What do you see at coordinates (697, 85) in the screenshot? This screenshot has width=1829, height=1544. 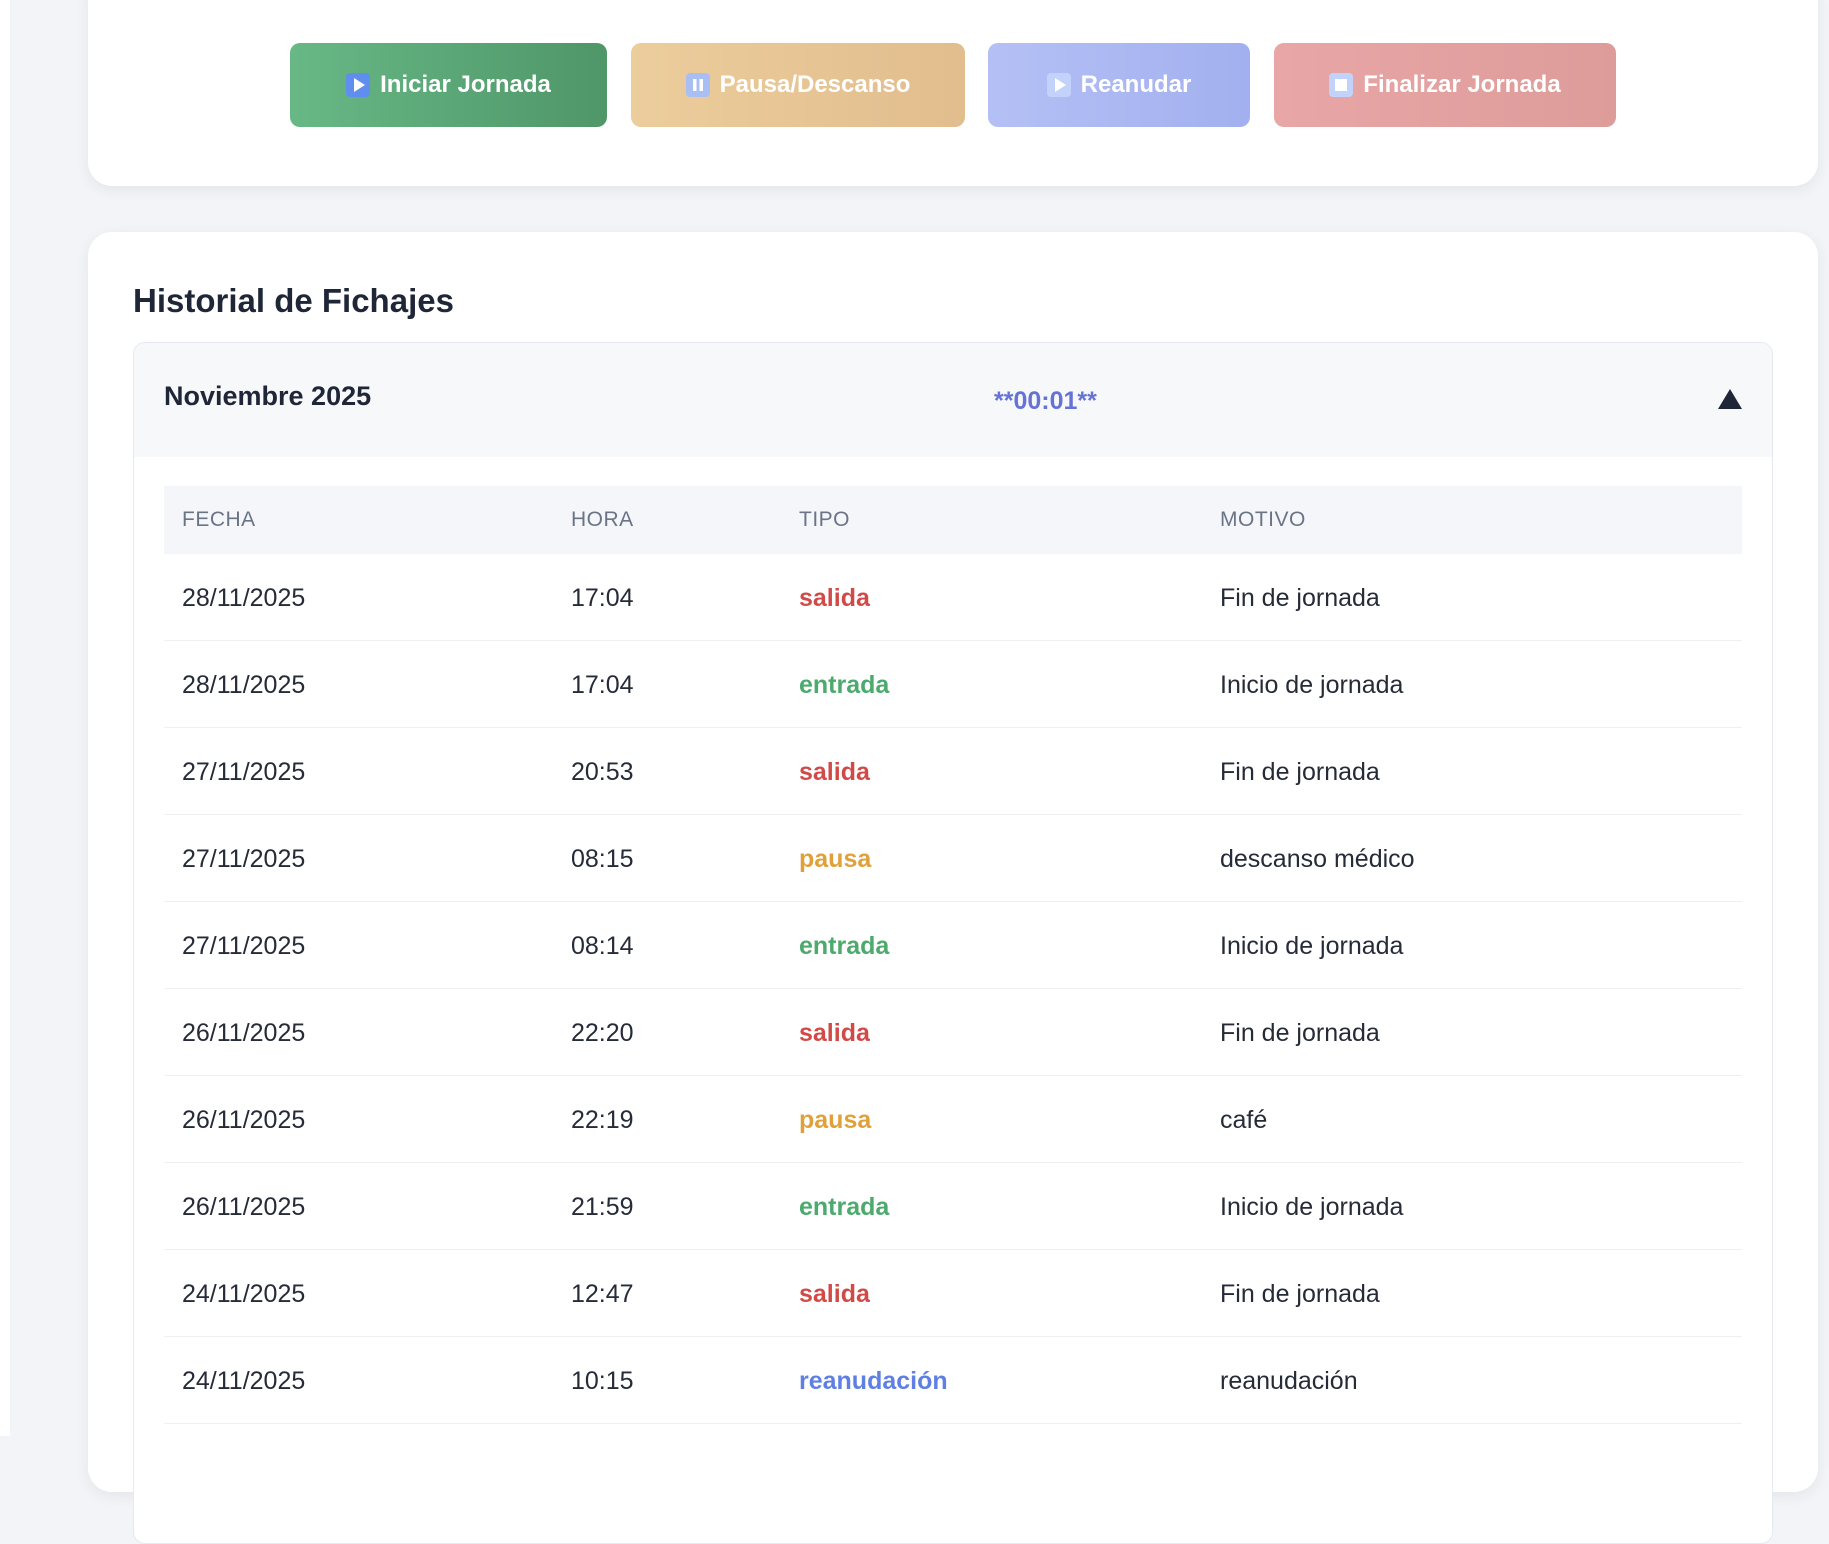 I see `pause-icon` at bounding box center [697, 85].